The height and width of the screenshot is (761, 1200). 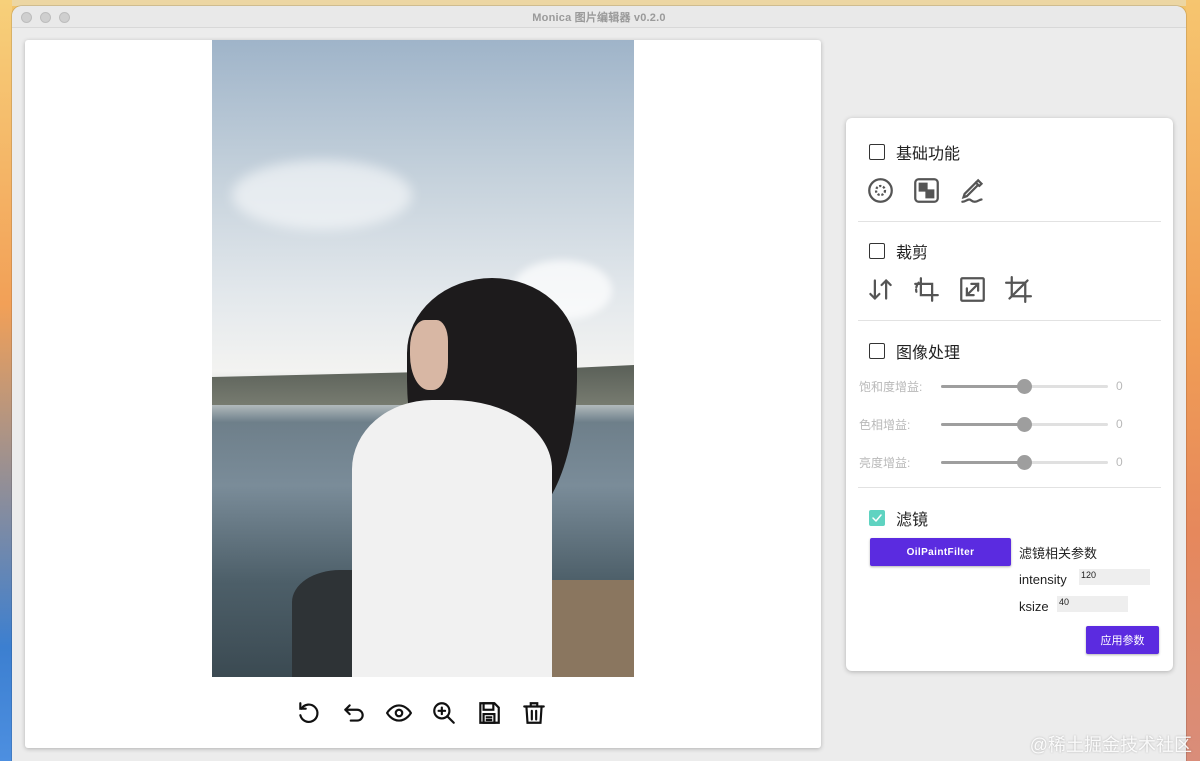 I want to click on saturation-slider-row: 饱和度增益: 0, so click(x=1009, y=386).